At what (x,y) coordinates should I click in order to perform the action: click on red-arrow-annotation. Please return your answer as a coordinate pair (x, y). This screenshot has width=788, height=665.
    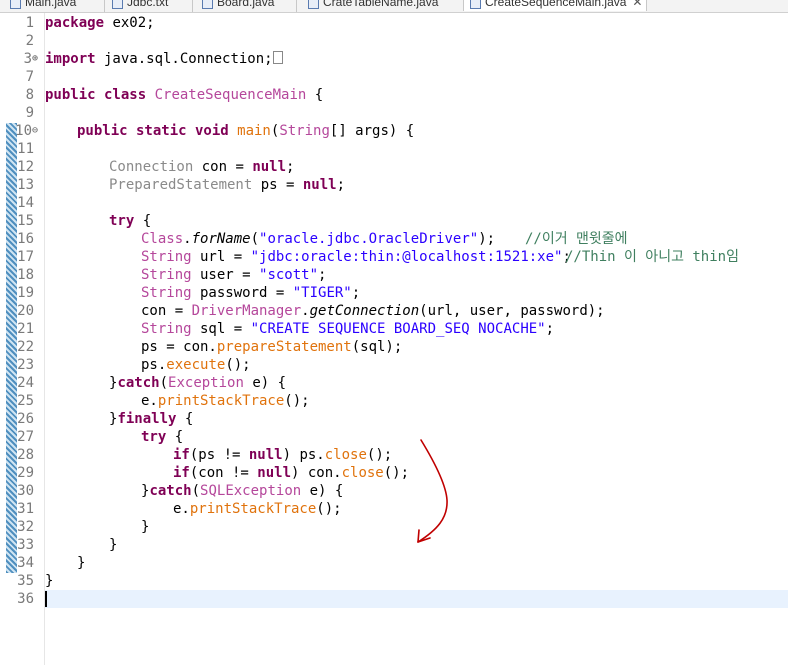
    Looking at the image, I should click on (432, 491).